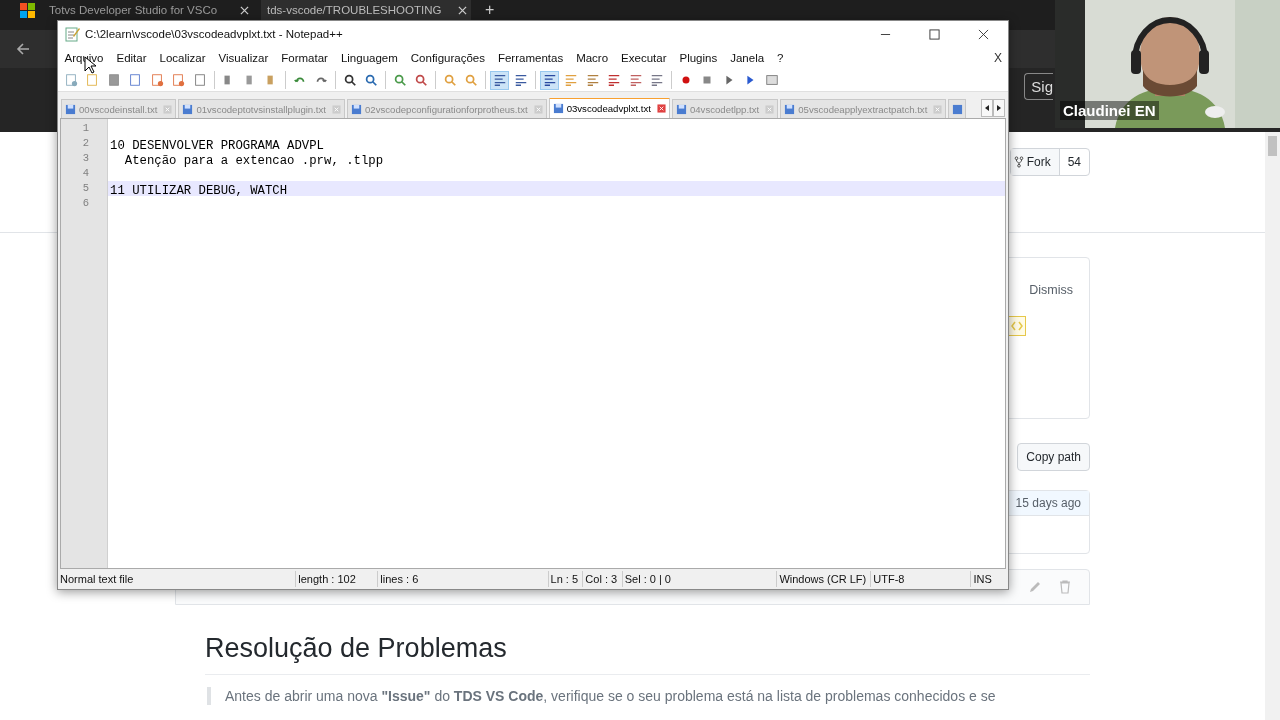  Describe the element at coordinates (217, 146) in the screenshot. I see `code-line: 10 DESENVOLVER PROGRAMA ADVPL` at that location.